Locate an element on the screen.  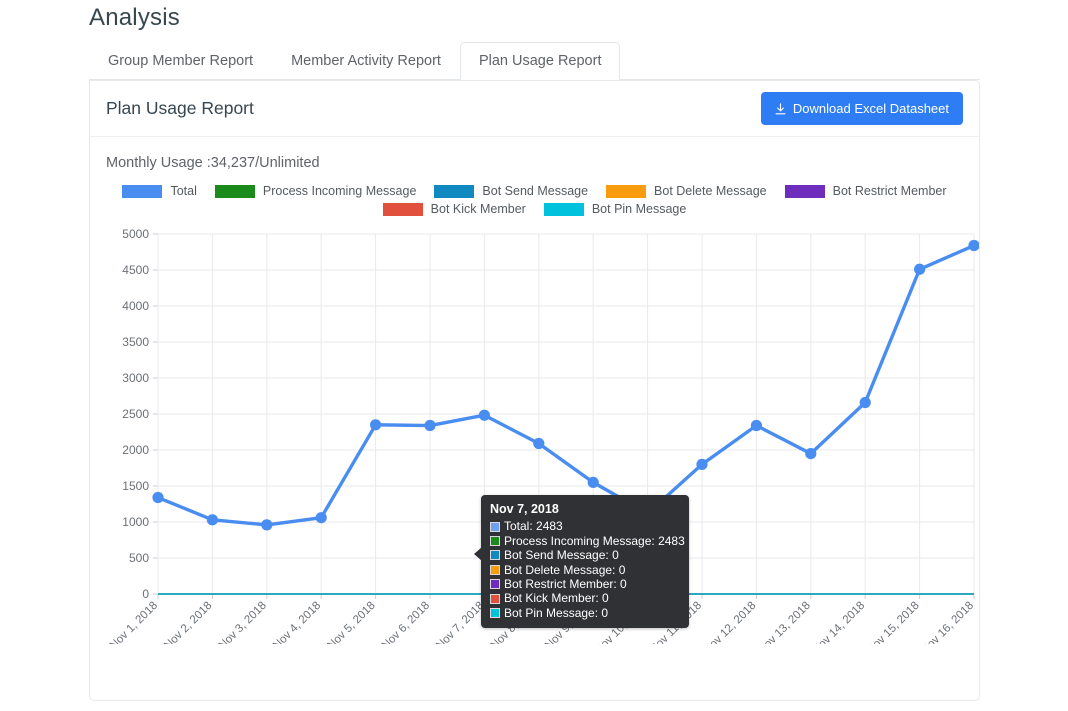
y-axis-label: 1500 is located at coordinates (135, 486).